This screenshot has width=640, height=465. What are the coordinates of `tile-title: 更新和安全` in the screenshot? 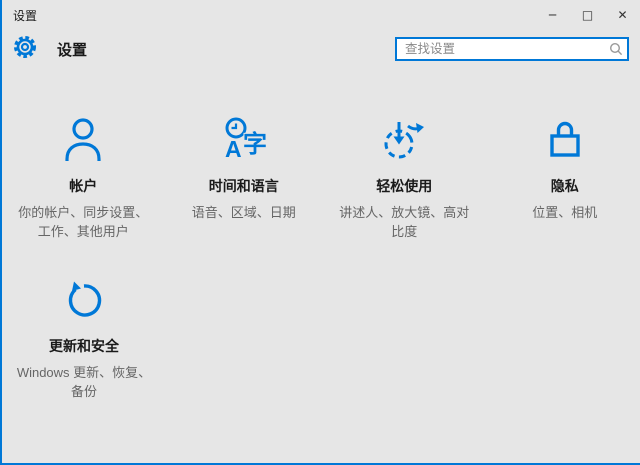 It's located at (84, 346).